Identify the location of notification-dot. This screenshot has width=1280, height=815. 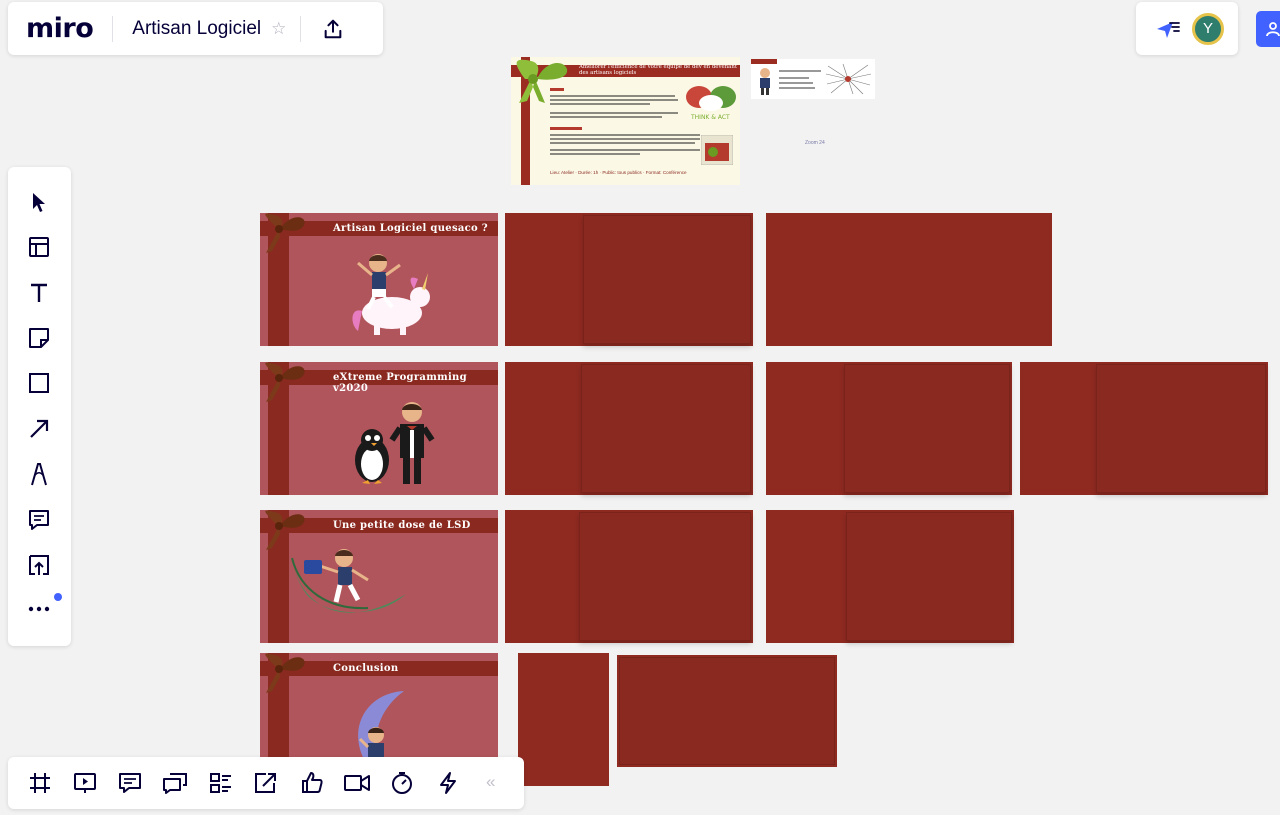
(58, 597).